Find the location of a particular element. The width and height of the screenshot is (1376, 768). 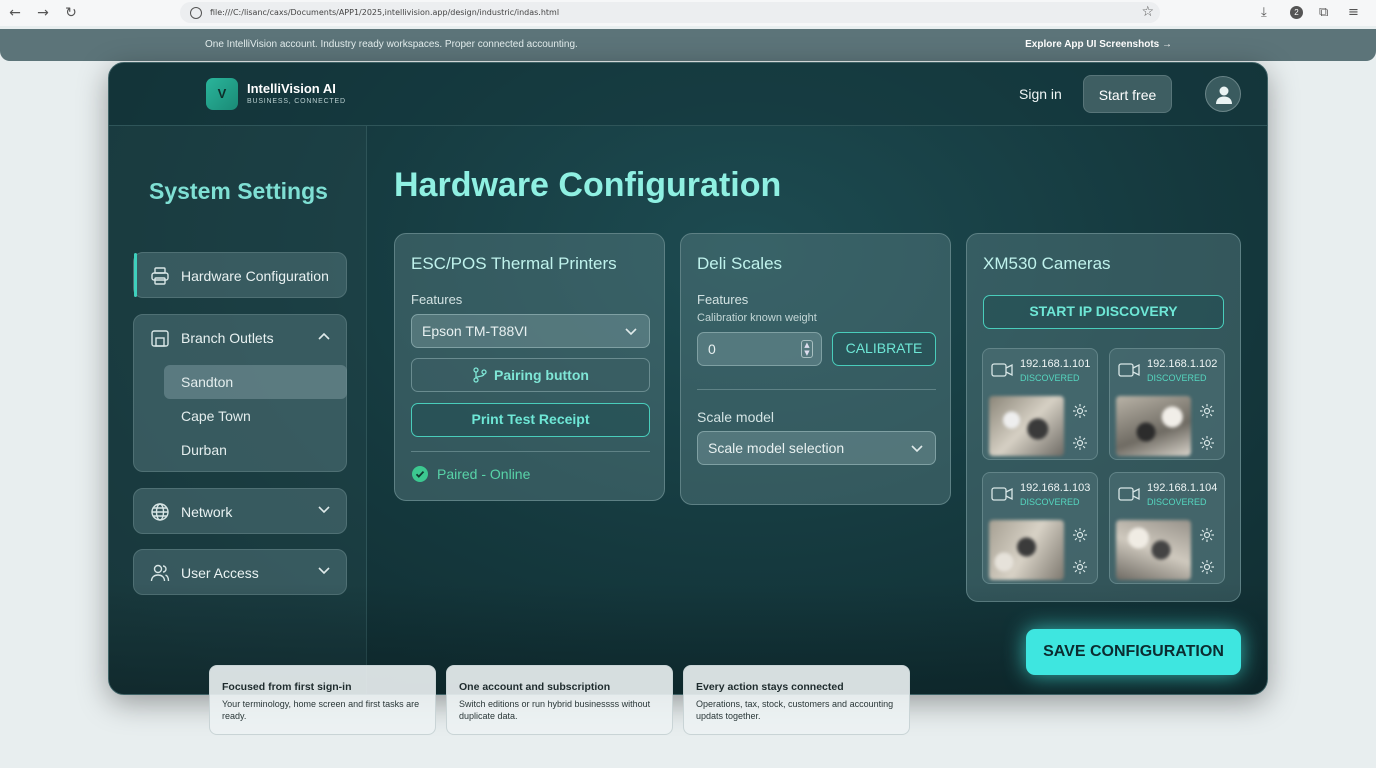

camera-ip: 192.168.1.104 is located at coordinates (1182, 488).